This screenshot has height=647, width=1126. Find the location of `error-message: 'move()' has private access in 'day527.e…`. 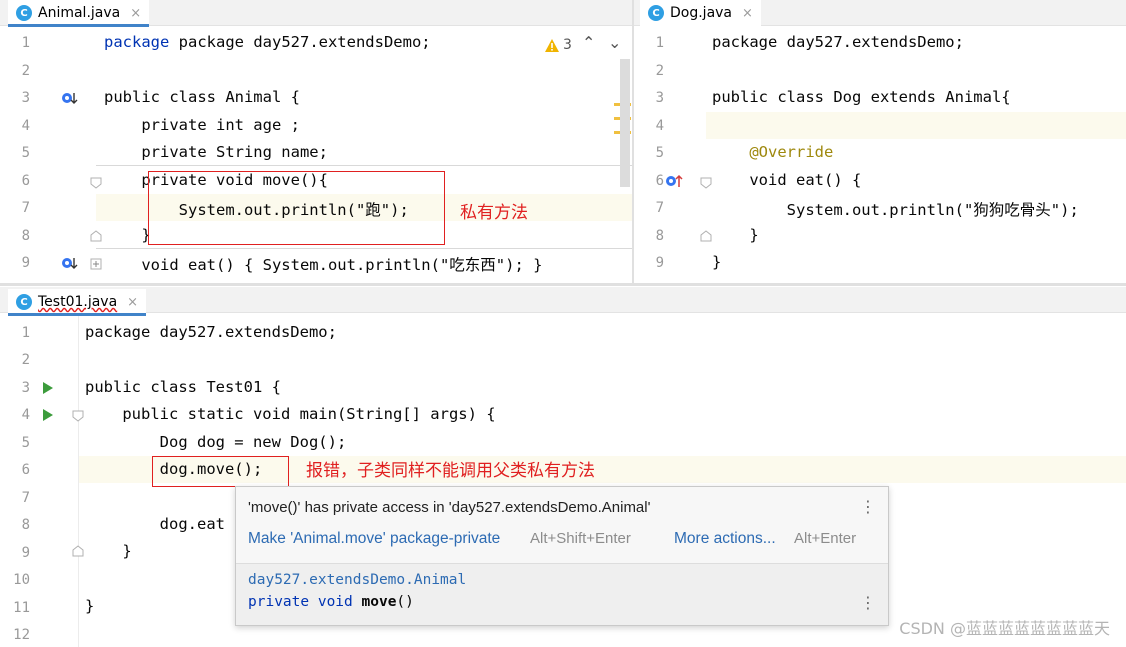

error-message: 'move()' has private access in 'day527.e… is located at coordinates (449, 507).